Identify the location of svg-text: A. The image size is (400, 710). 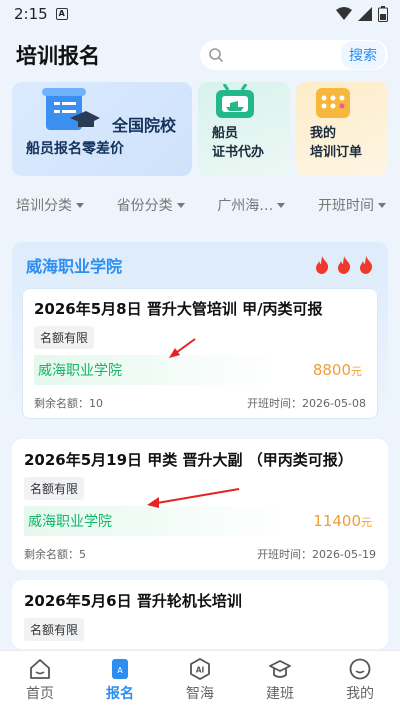
(120, 670).